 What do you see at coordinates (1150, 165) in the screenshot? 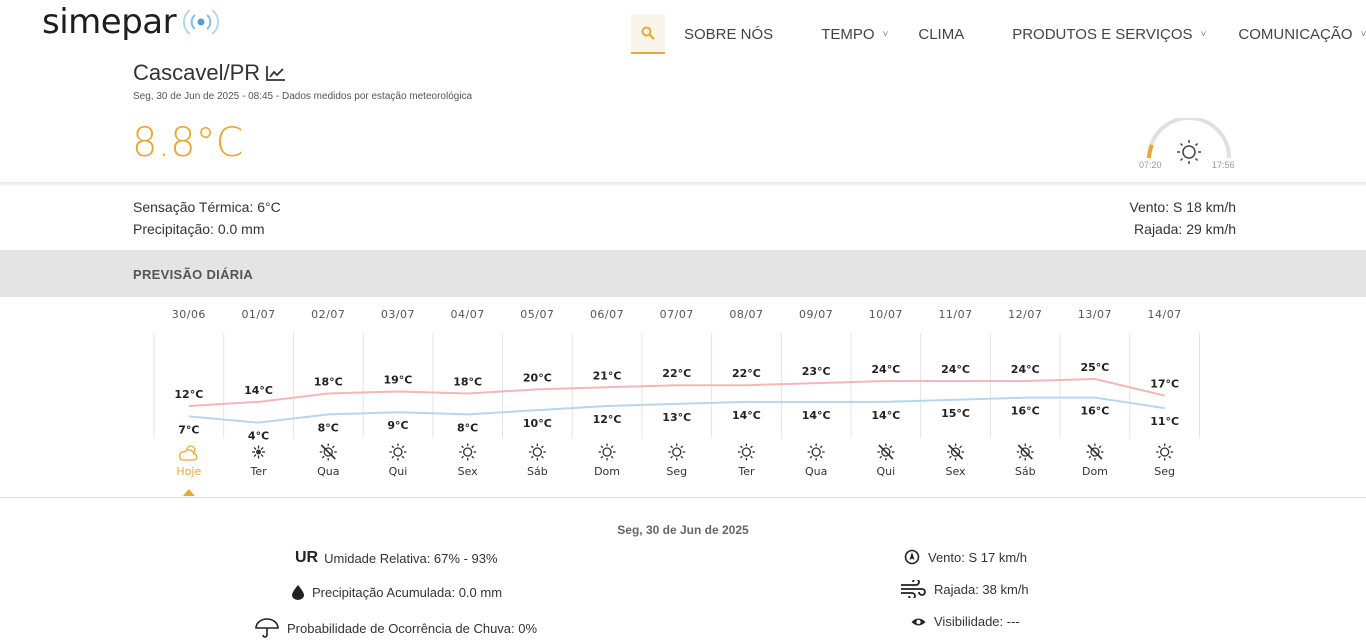
I see `sunrise-time: 07:20` at bounding box center [1150, 165].